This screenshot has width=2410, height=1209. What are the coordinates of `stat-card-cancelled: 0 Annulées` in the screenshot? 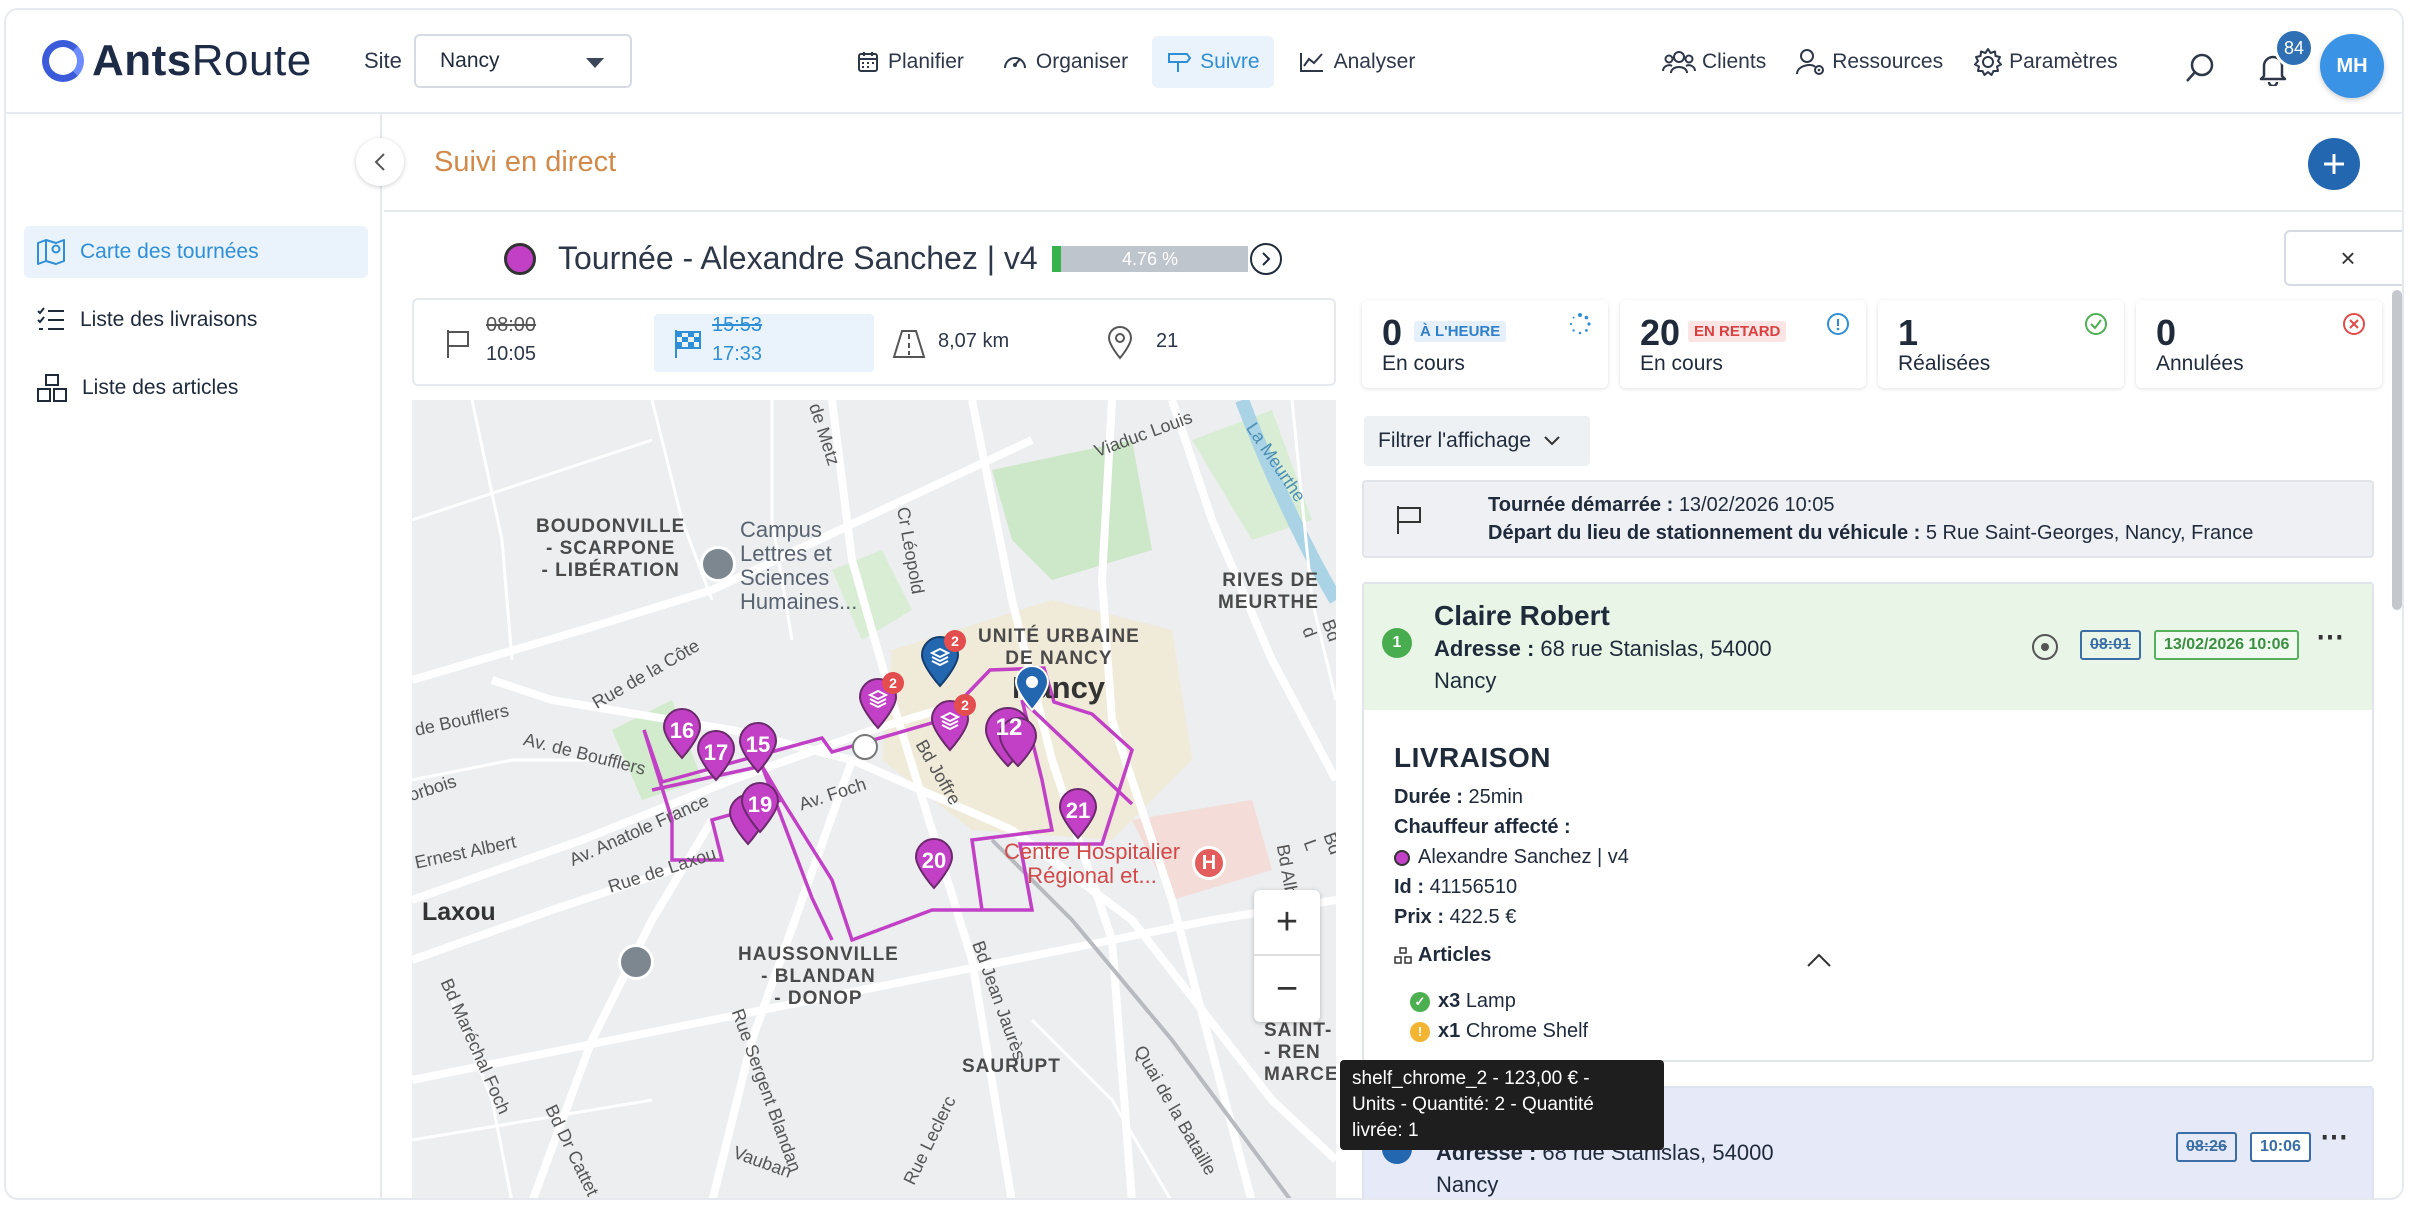 It's located at (2259, 344).